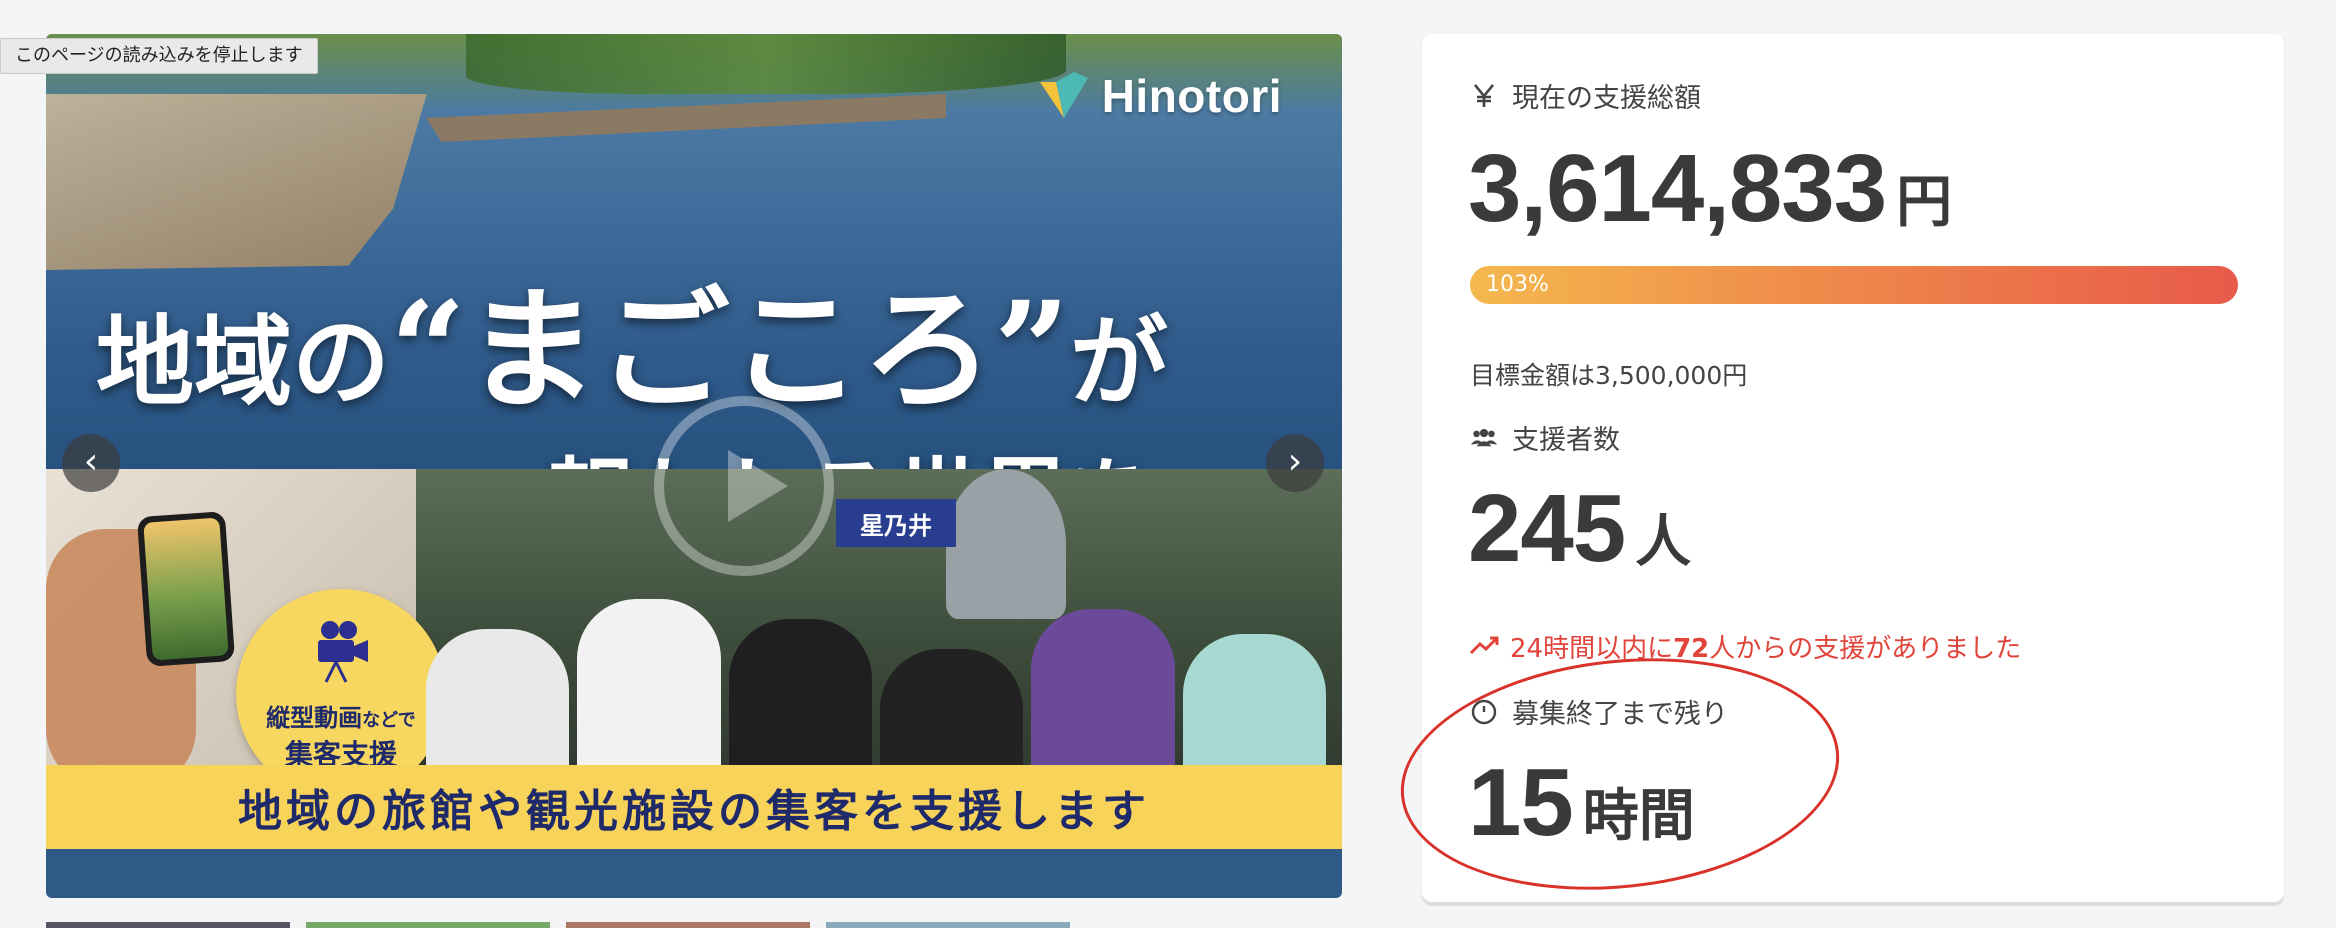 This screenshot has height=928, width=2336. I want to click on carousel-thumbnails, so click(558, 925).